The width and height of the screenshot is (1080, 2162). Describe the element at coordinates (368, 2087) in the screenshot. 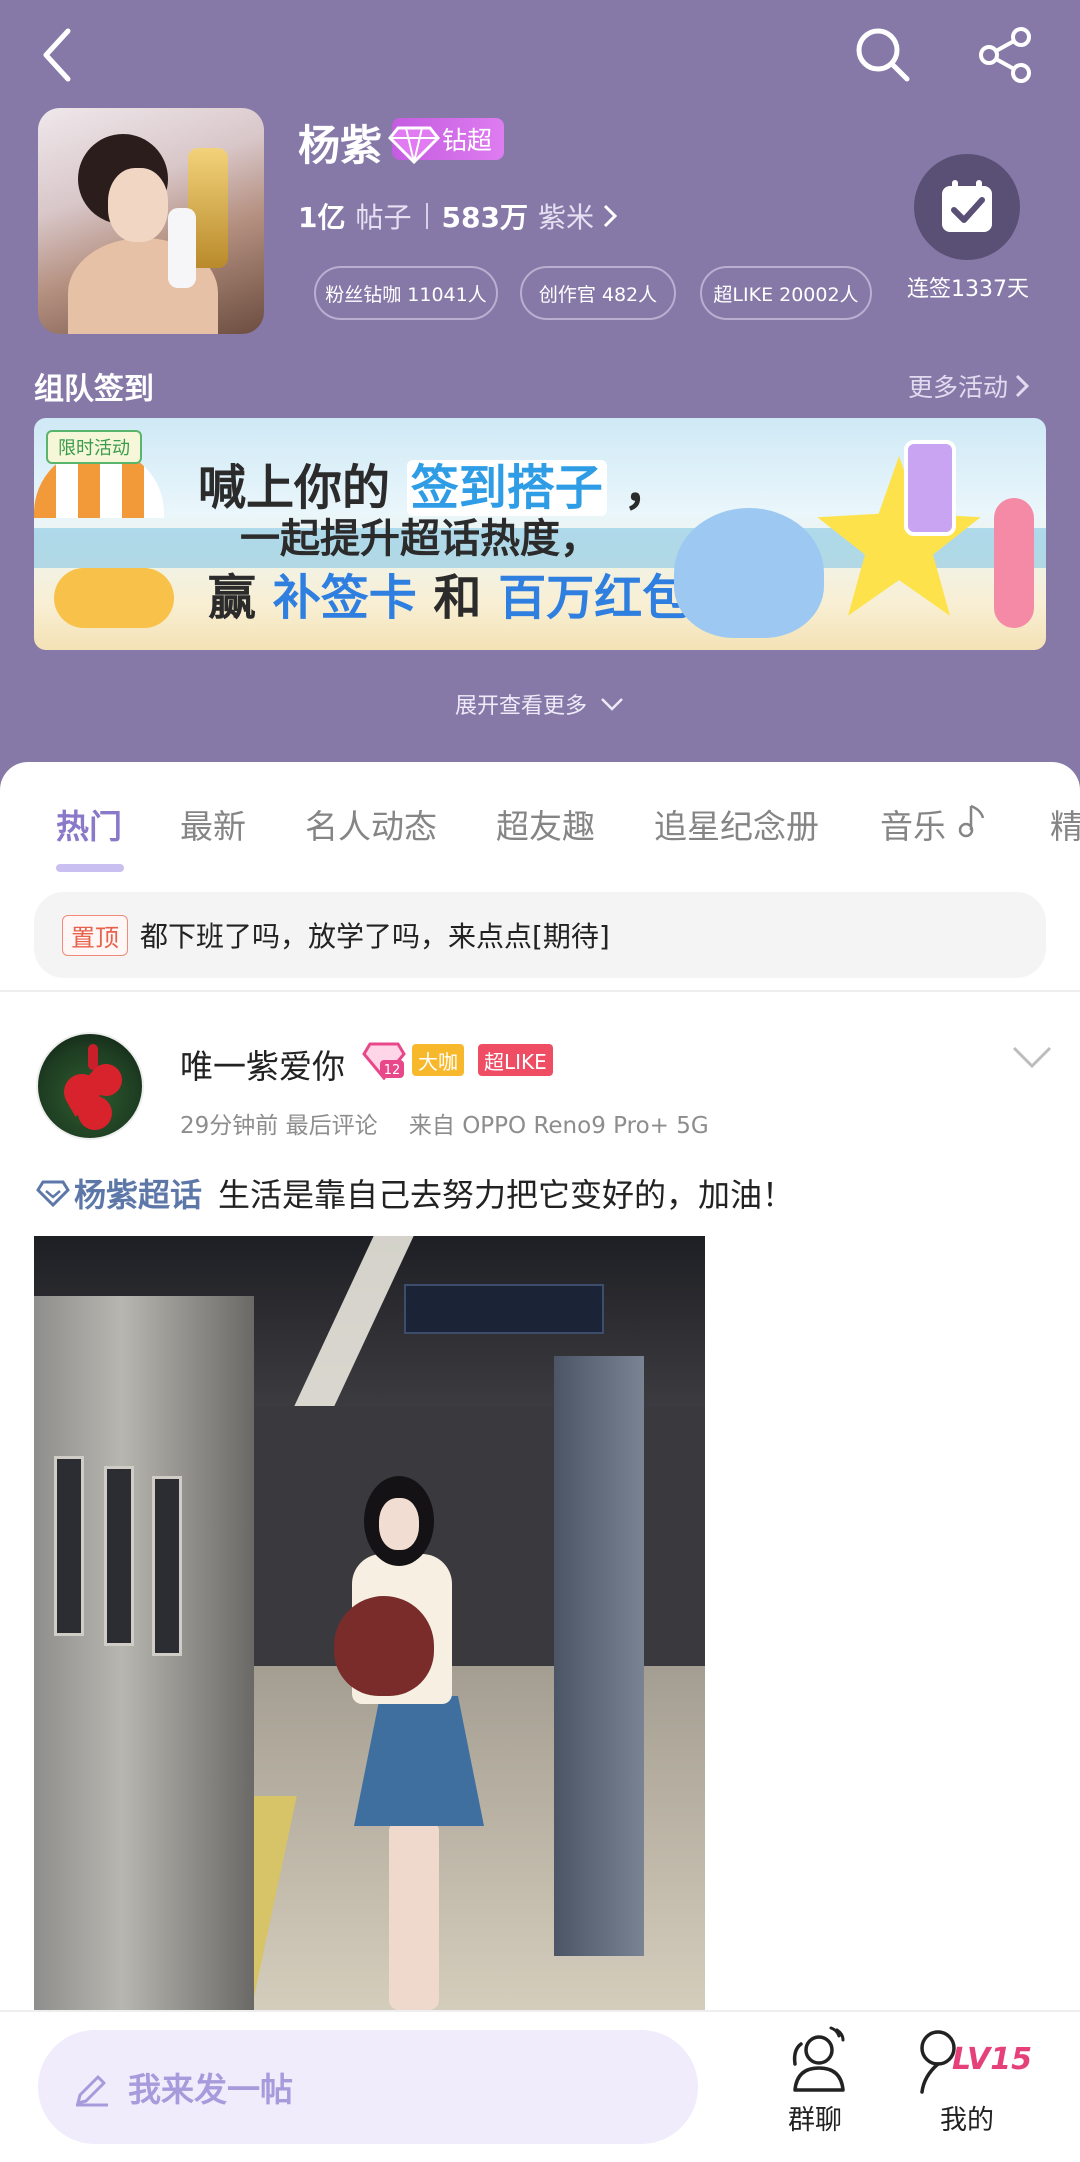

I see `compose-post-button: 我来发一帖` at that location.